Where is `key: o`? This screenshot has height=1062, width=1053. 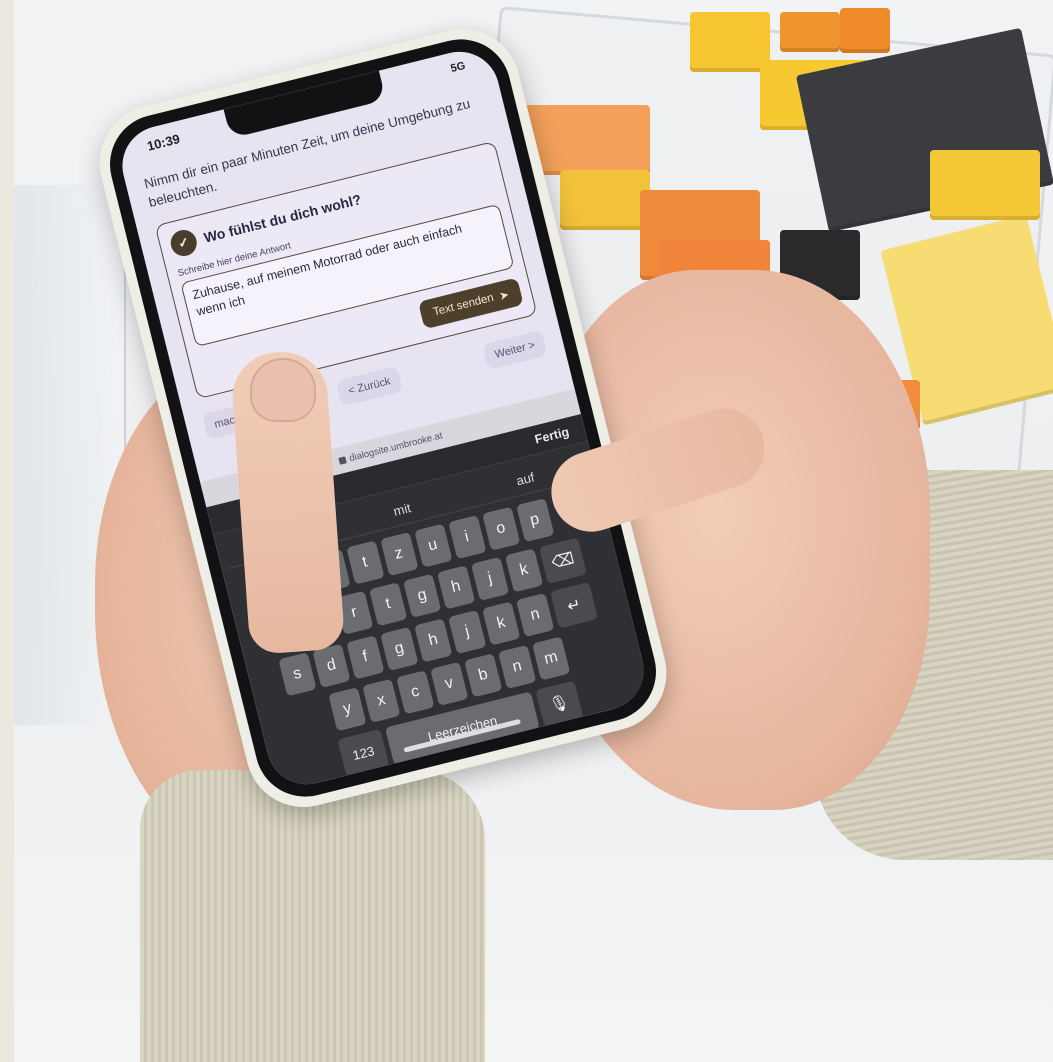 key: o is located at coordinates (500, 528).